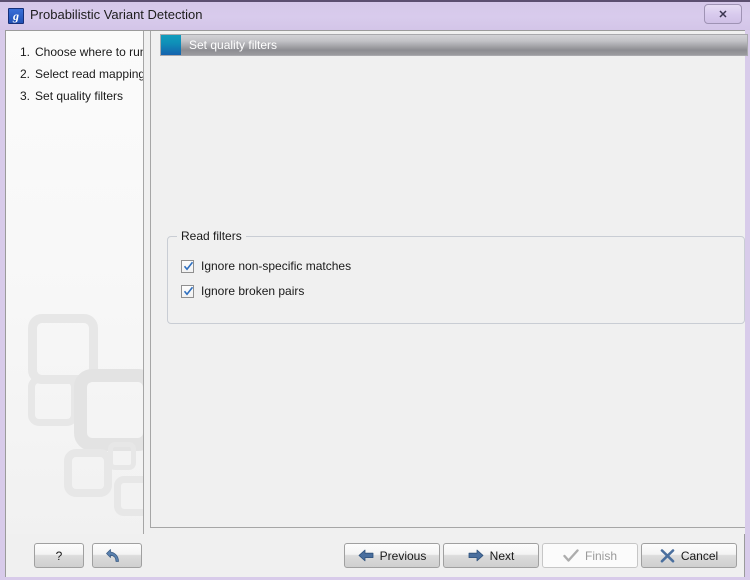 This screenshot has height=580, width=750. Describe the element at coordinates (375, 16) in the screenshot. I see `title-bar: g Probabilistic Variant Detection ✕` at that location.